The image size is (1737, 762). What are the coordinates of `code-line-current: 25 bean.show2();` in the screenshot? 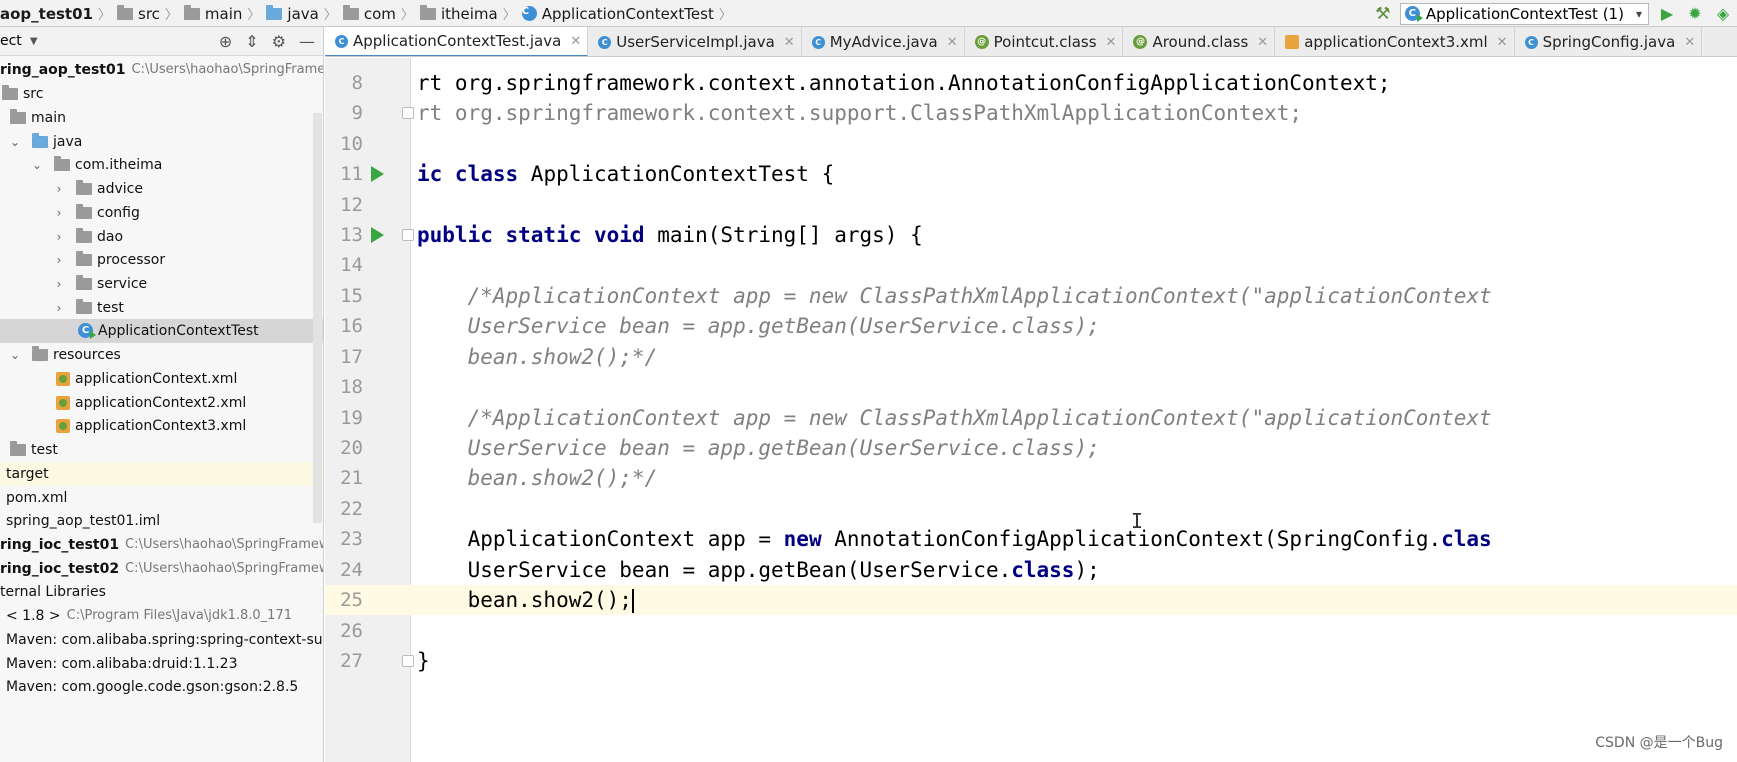 It's located at (1031, 600).